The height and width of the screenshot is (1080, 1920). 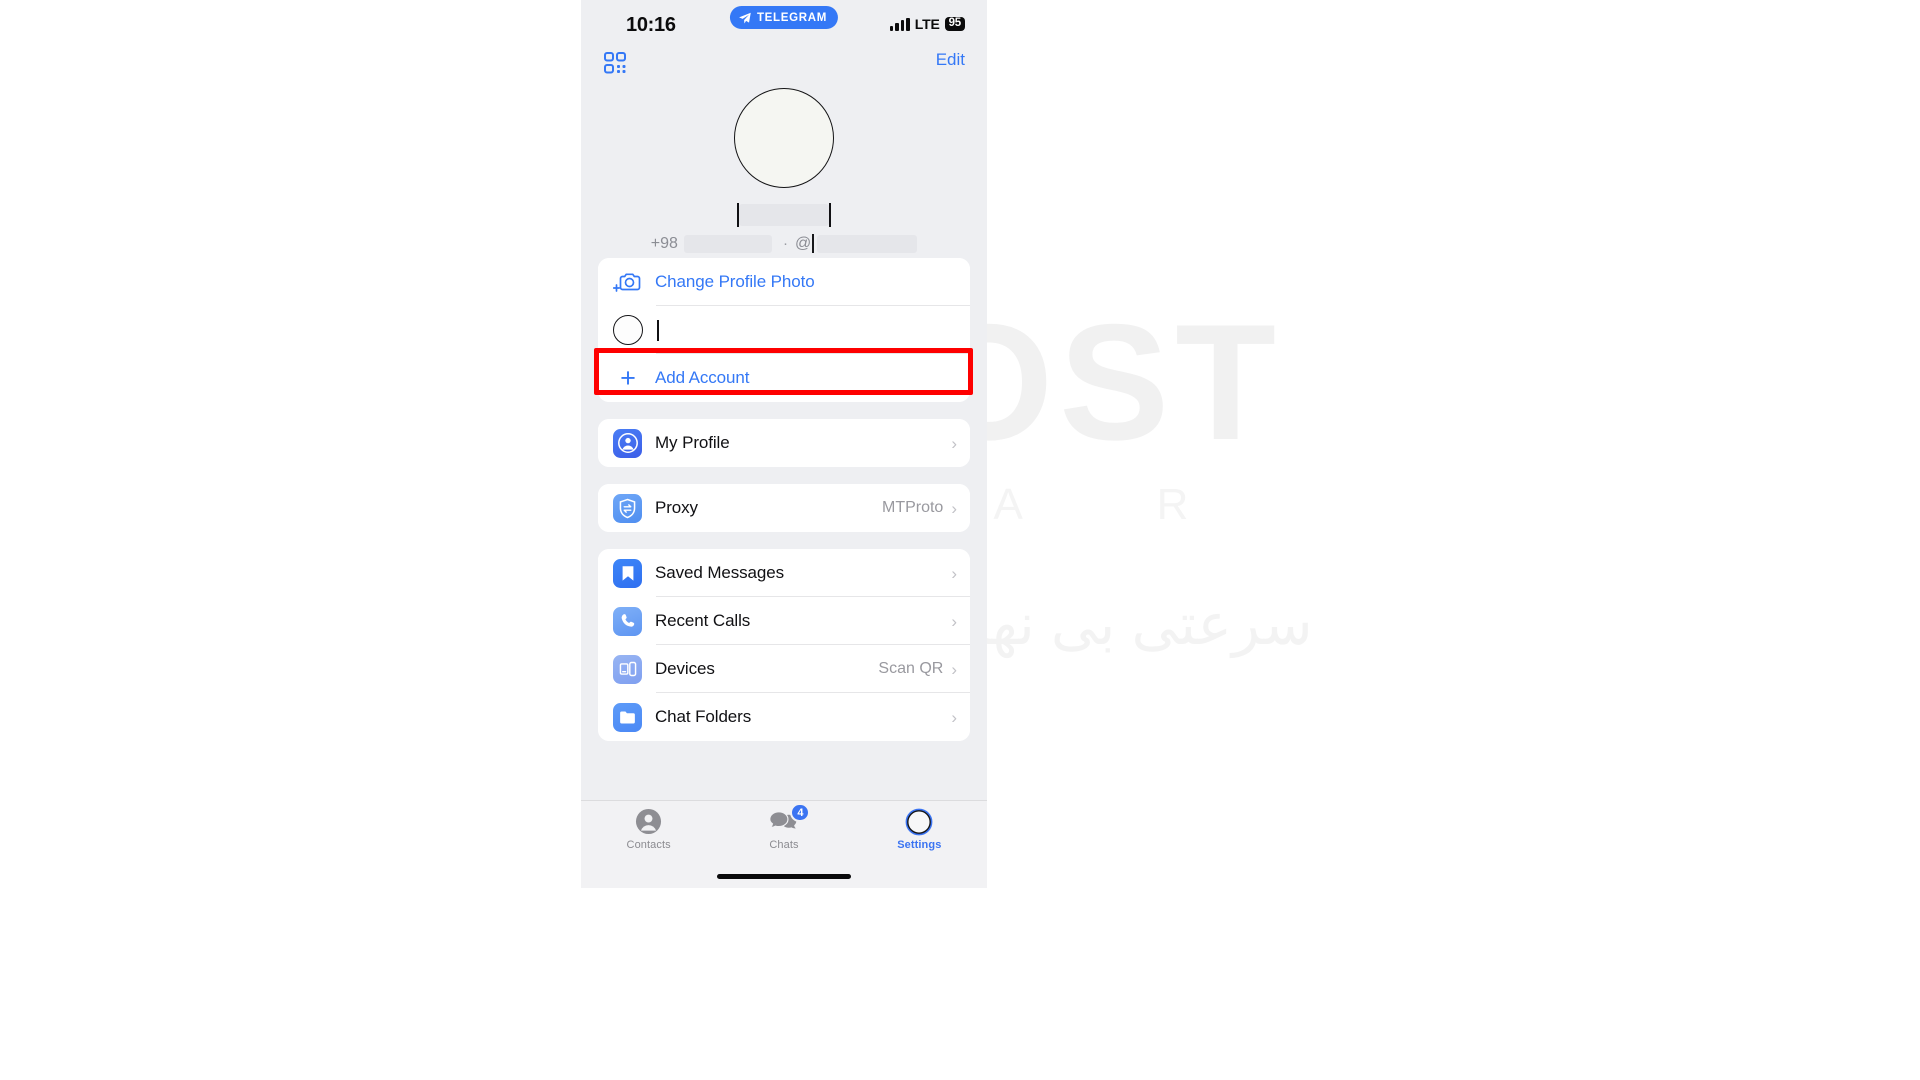 I want to click on add-account-row: + Add Account, so click(x=784, y=378).